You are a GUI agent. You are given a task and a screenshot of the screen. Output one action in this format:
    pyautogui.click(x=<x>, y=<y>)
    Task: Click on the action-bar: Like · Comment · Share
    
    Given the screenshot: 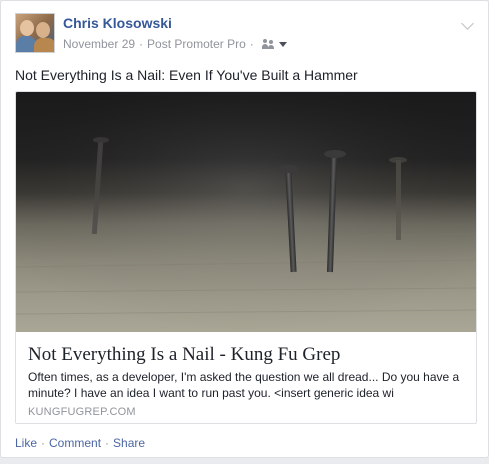 What is the action you would take?
    pyautogui.click(x=80, y=443)
    